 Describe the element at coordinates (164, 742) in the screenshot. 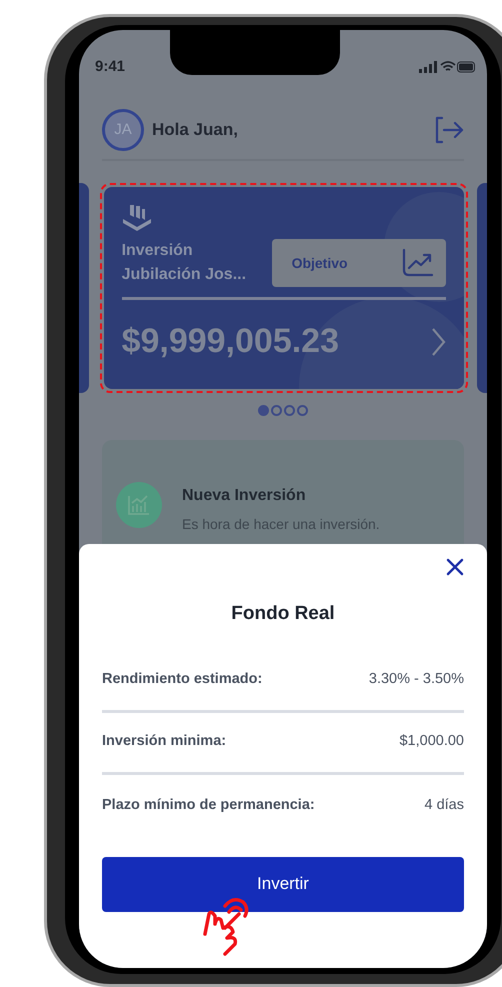

I see `detail-label: Inversión minima:` at that location.